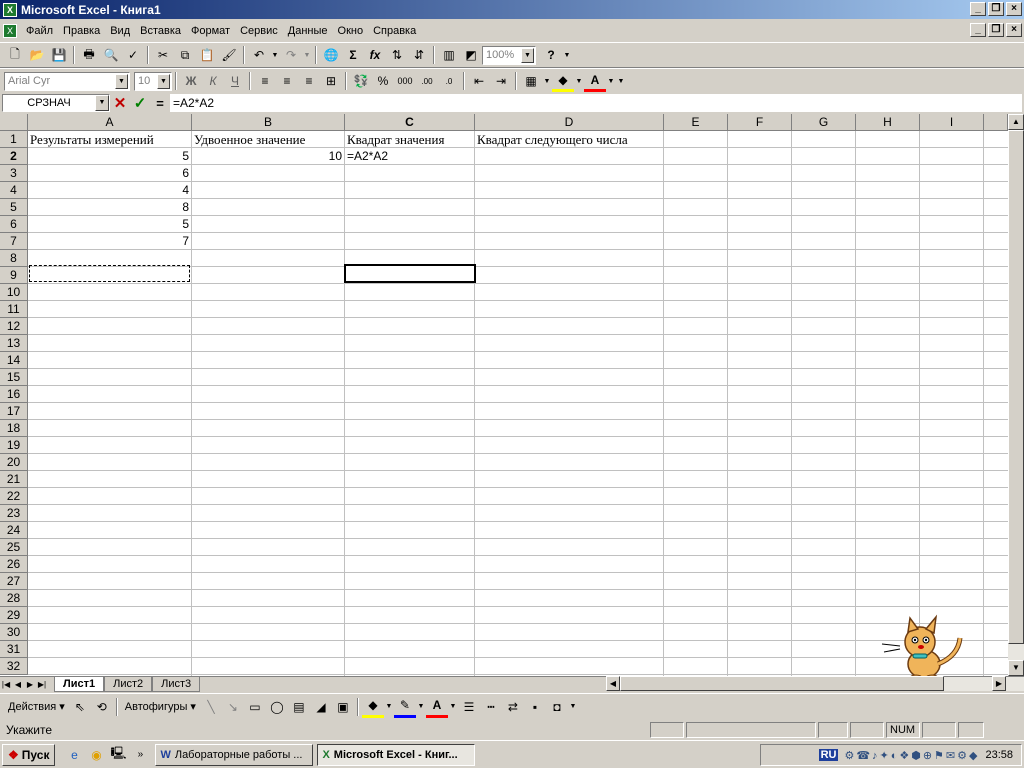  Describe the element at coordinates (56, 103) in the screenshot. I see `name-box: СРЗНАЧ ▼` at that location.